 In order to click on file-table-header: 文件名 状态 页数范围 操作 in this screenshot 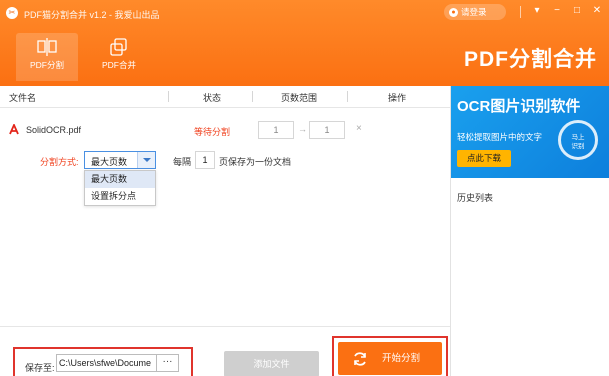, I will do `click(225, 97)`.